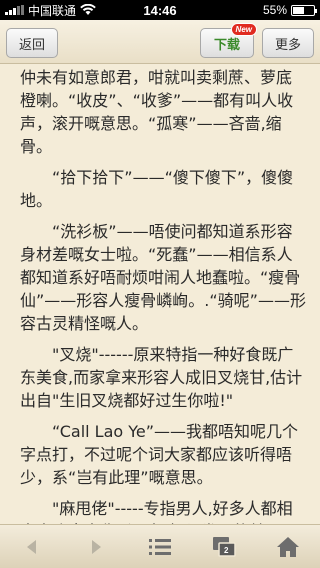  I want to click on carrier-name: 中国联通, so click(52, 10).